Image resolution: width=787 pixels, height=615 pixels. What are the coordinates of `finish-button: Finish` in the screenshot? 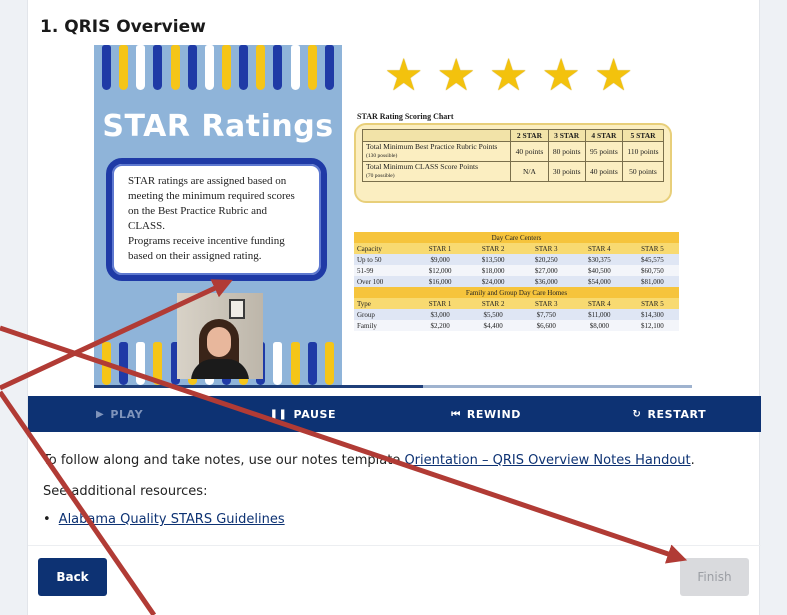 It's located at (714, 577).